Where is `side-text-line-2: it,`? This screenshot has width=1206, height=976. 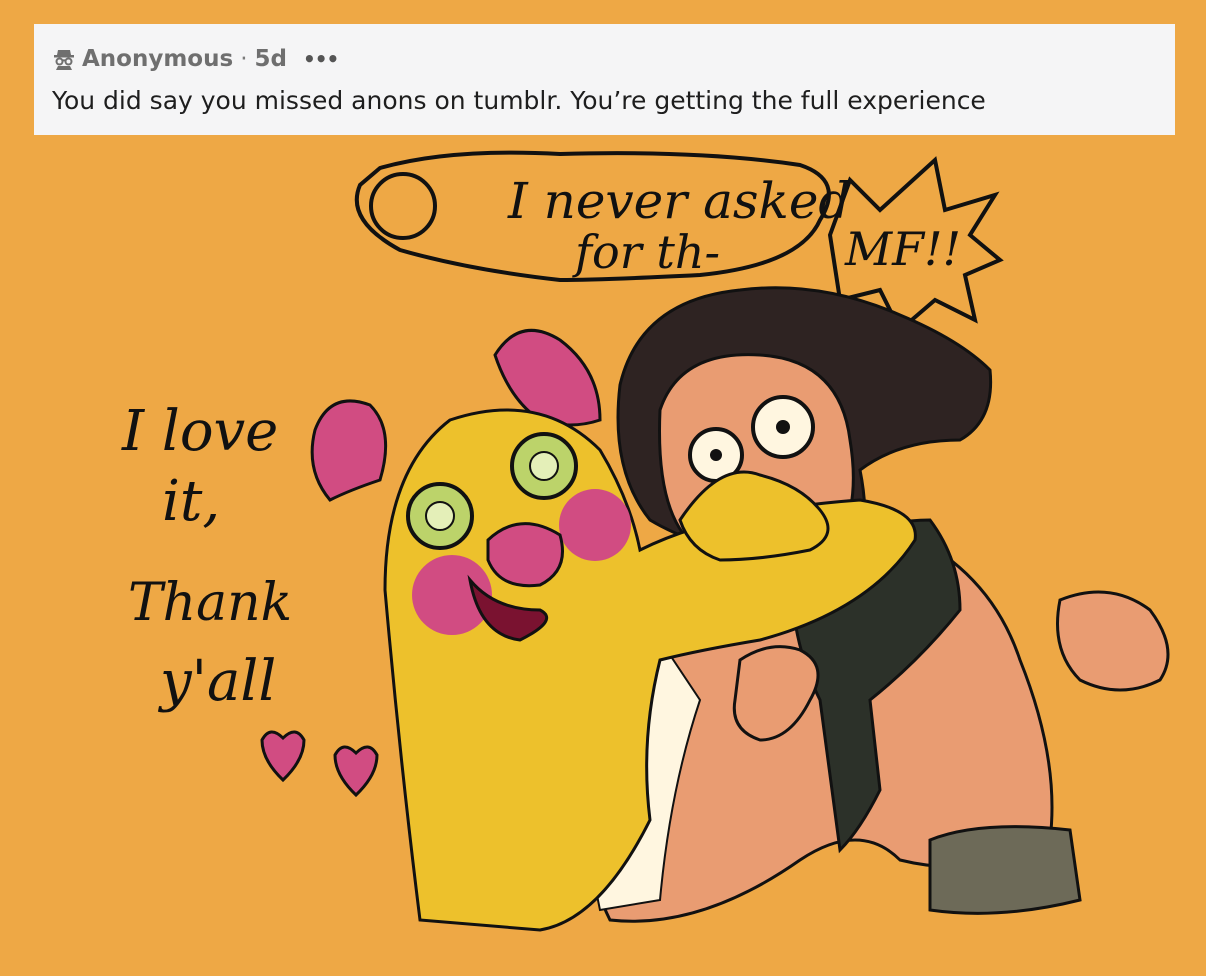
side-text-line-2: it, is located at coordinates (191, 501).